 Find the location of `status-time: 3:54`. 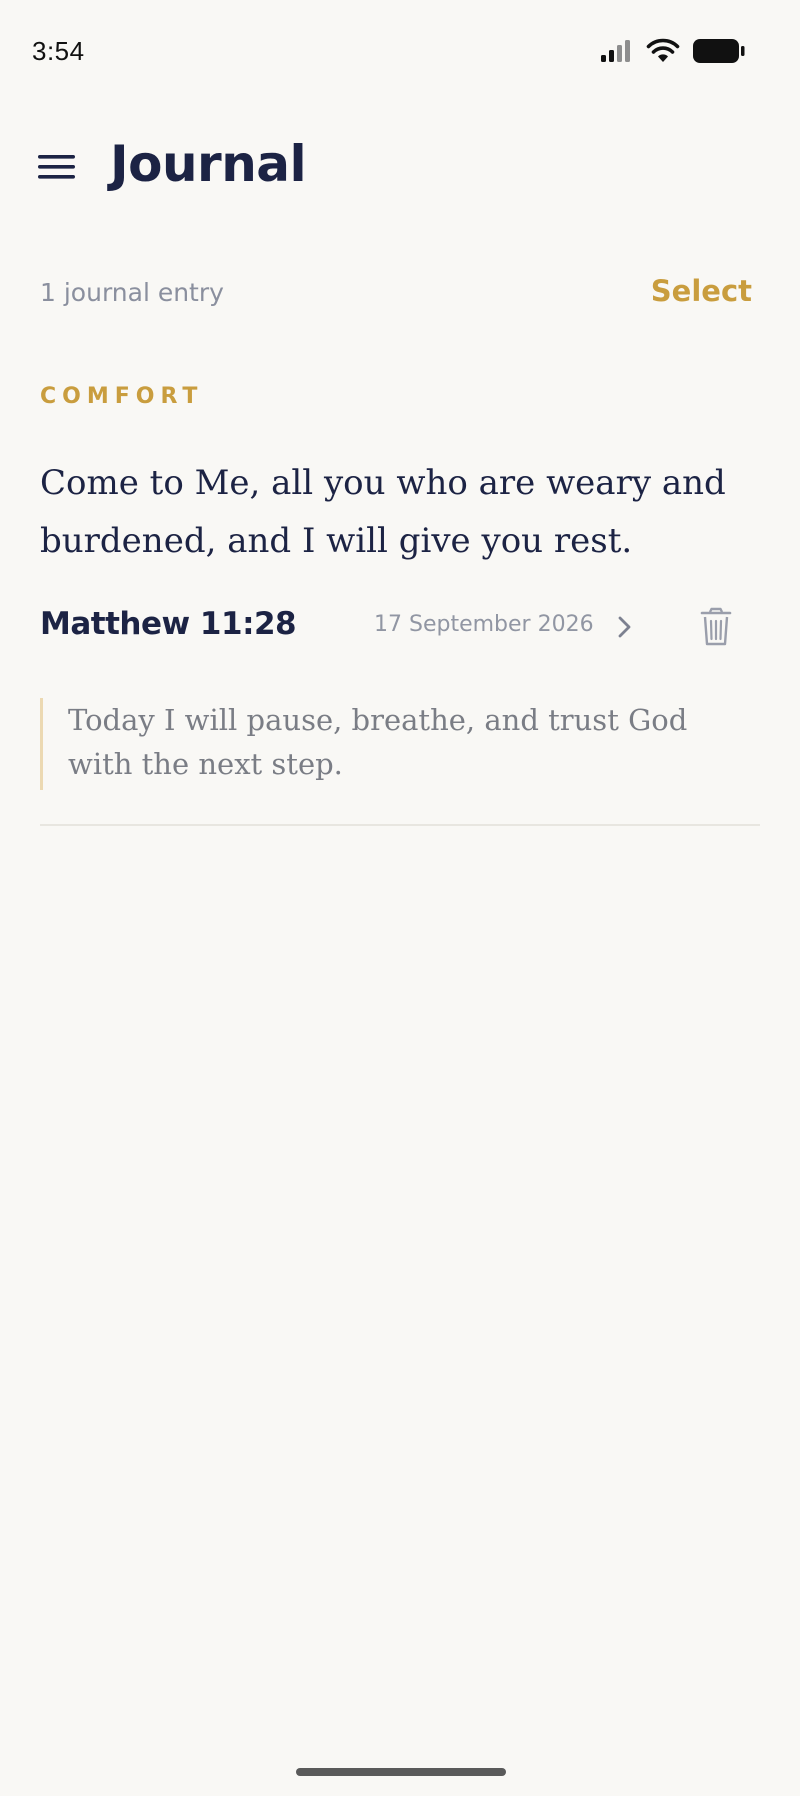

status-time: 3:54 is located at coordinates (58, 51).